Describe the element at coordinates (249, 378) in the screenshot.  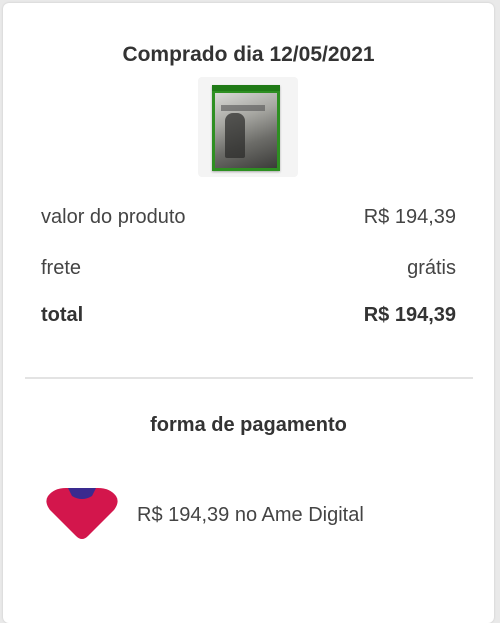
I see `section-divider` at that location.